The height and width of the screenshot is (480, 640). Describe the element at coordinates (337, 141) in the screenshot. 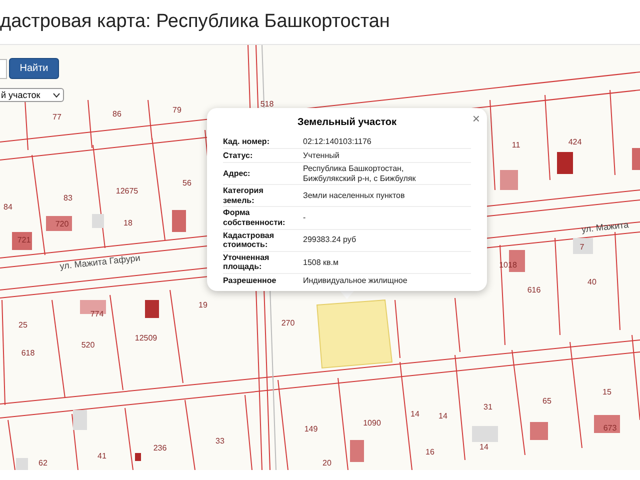

I see `field-value: 02:12:140103:1176` at that location.